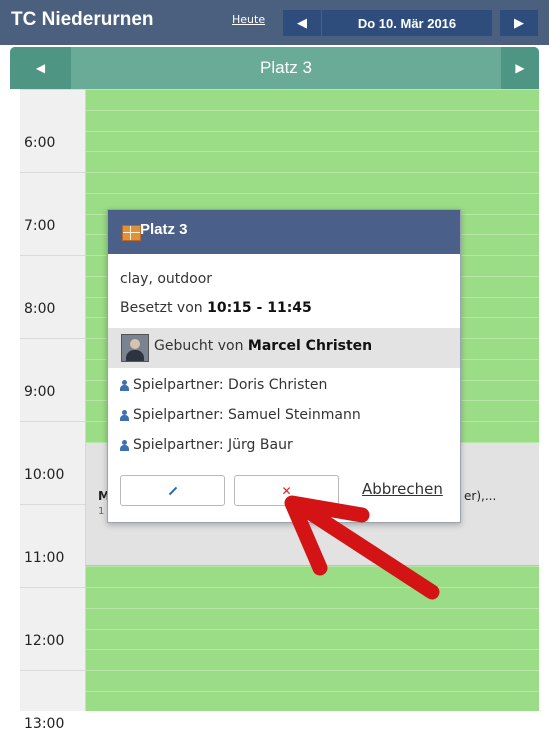 The width and height of the screenshot is (549, 754). Describe the element at coordinates (259, 308) in the screenshot. I see `occupied-time-value: 10:15 - 11:45` at that location.